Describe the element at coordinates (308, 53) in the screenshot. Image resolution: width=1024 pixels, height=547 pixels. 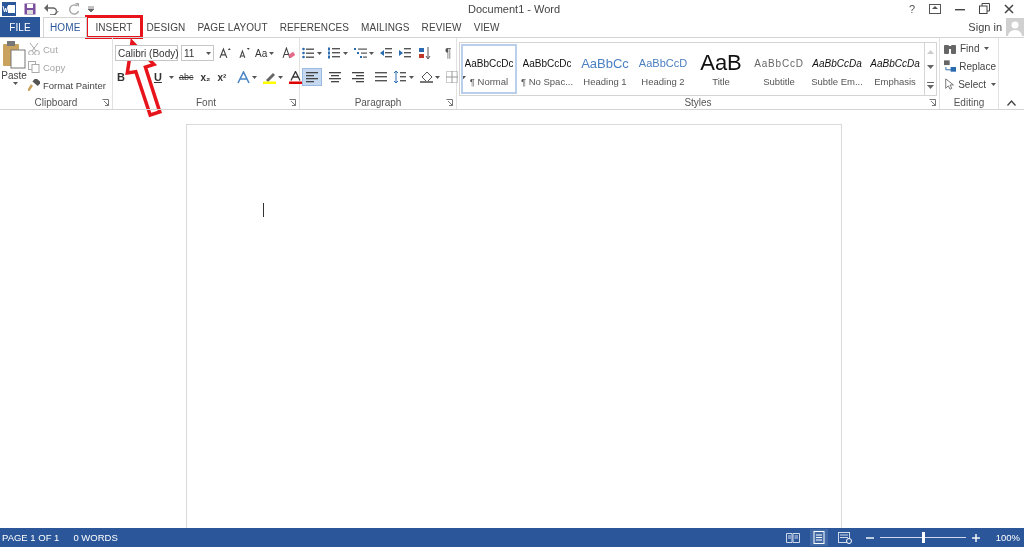
I see `bullets-icon` at that location.